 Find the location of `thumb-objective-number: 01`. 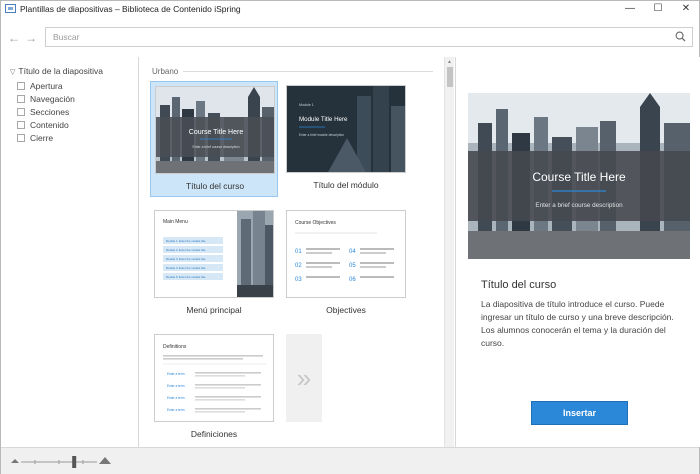

thumb-objective-number: 01 is located at coordinates (298, 252).